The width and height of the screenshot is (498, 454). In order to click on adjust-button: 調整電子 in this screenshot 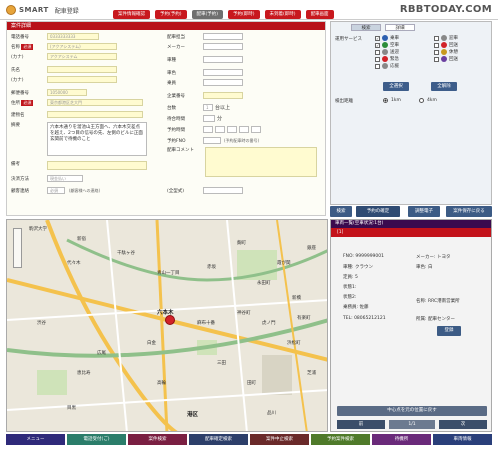, I will do `click(424, 211)`.